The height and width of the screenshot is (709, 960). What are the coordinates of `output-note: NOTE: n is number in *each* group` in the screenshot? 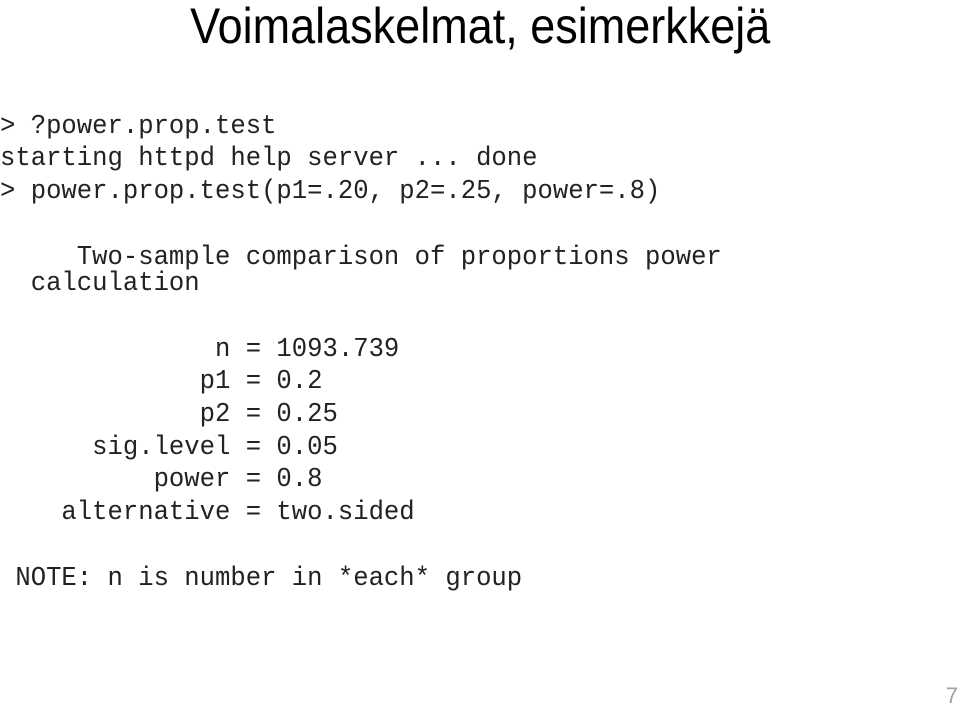 It's located at (261, 579).